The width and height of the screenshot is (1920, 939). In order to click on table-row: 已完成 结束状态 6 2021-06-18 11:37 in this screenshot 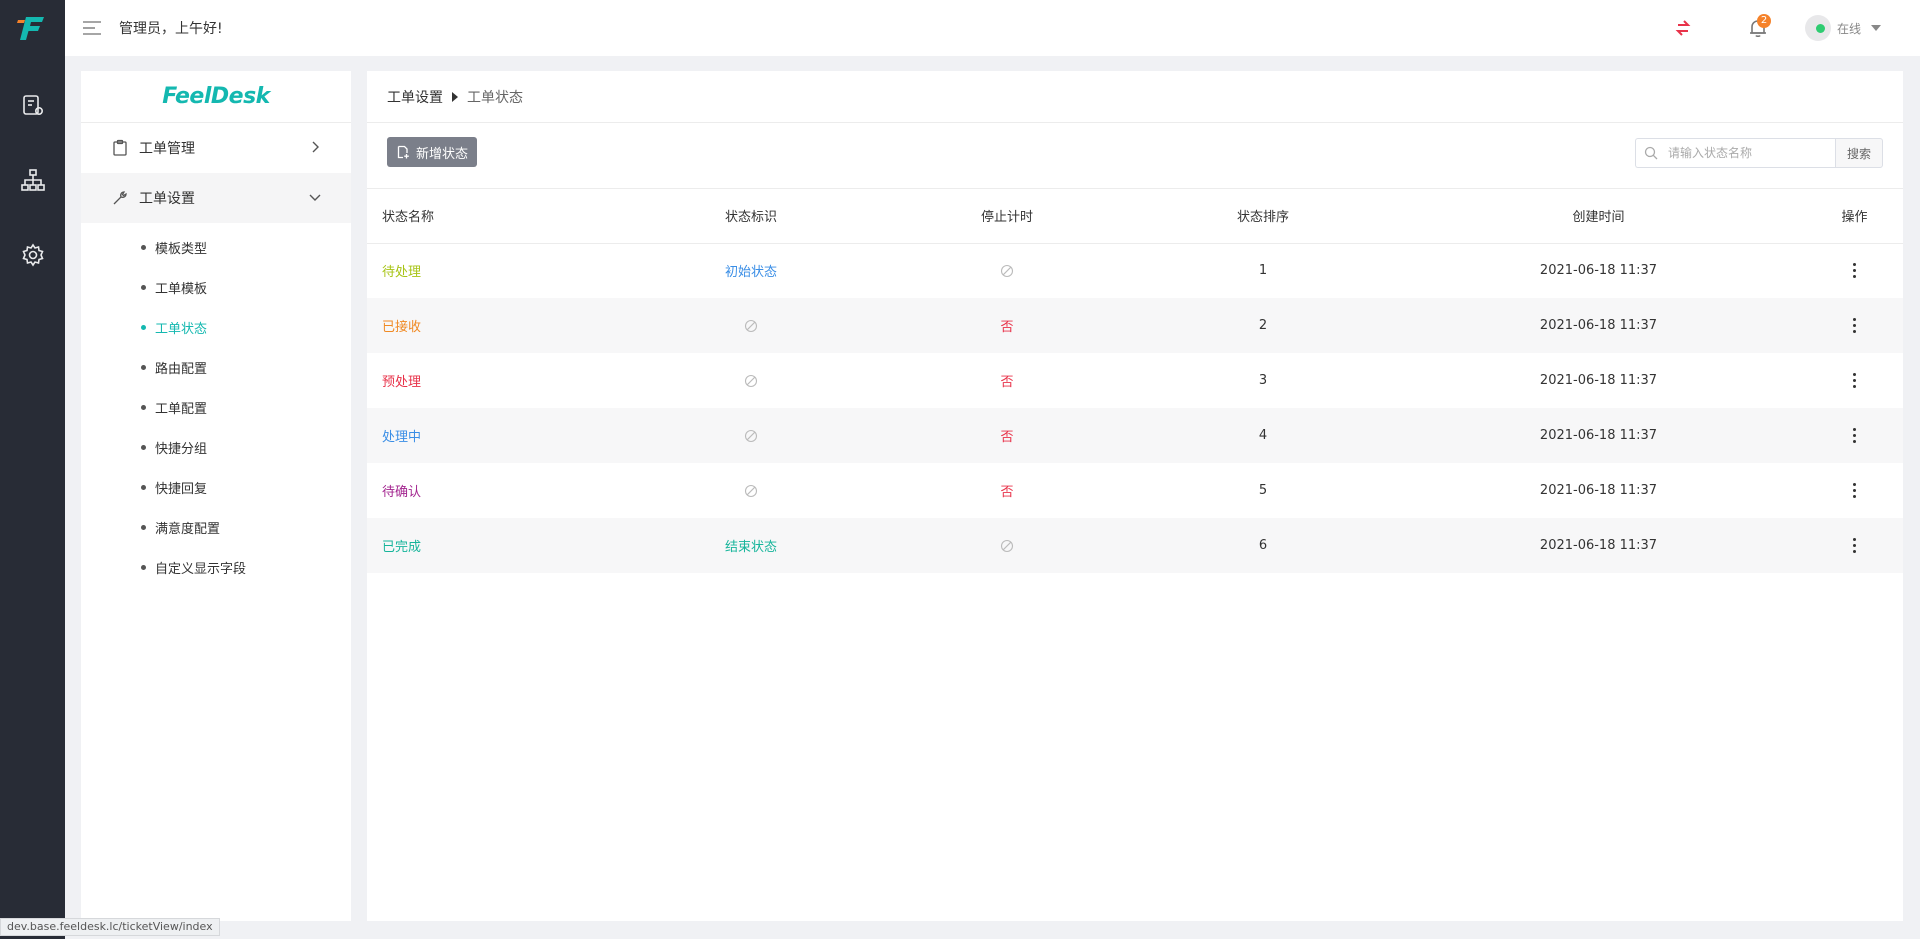, I will do `click(1135, 545)`.